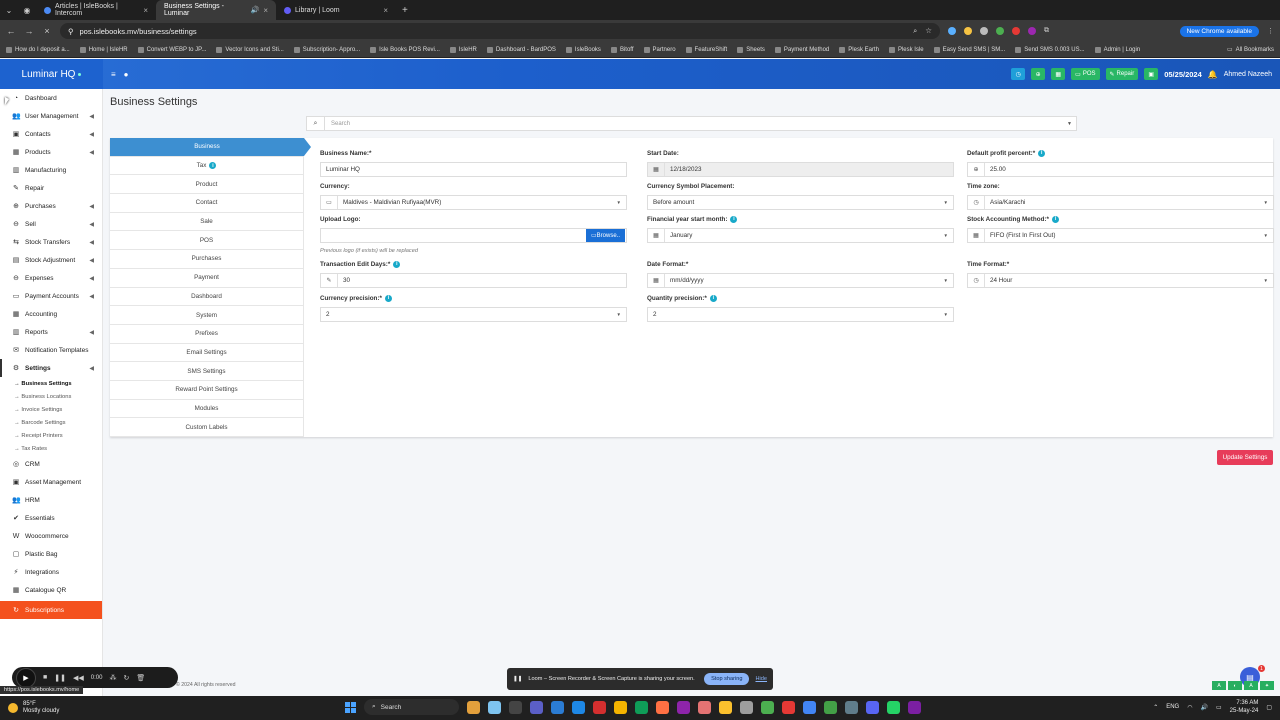 The height and width of the screenshot is (720, 1280). What do you see at coordinates (207, 241) in the screenshot?
I see `tab-pos: POS` at bounding box center [207, 241].